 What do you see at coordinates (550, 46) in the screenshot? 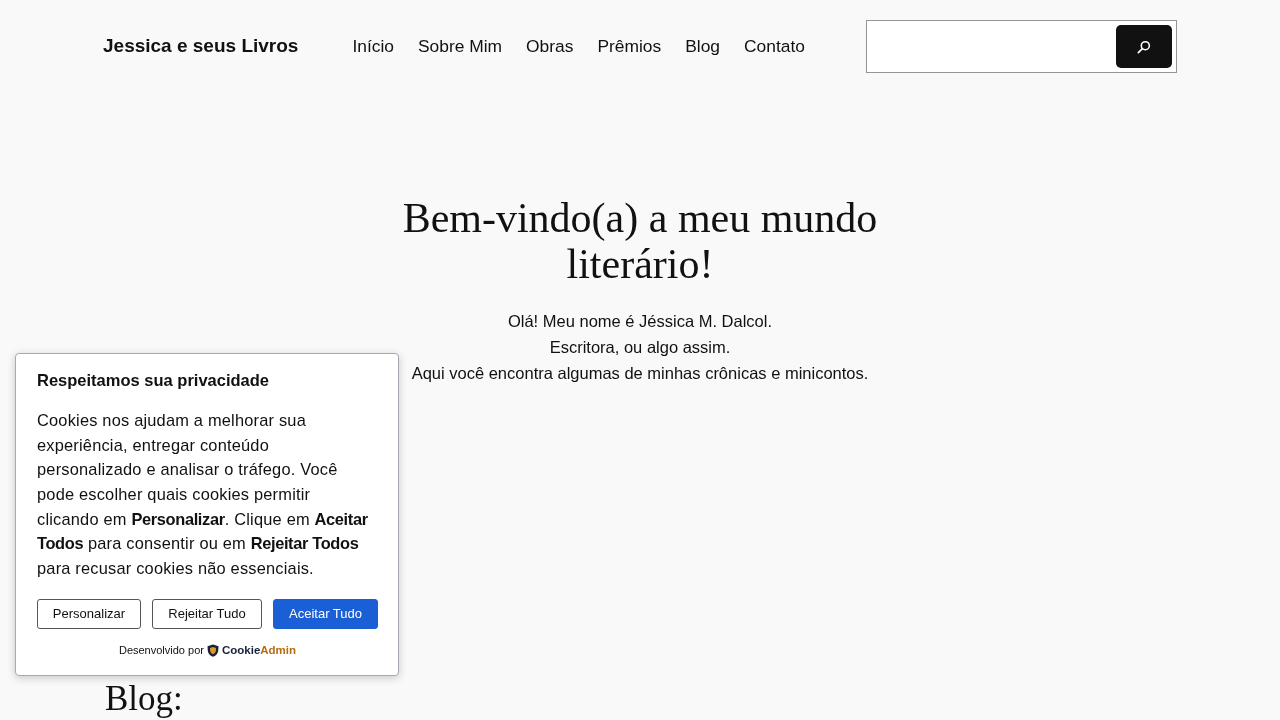
I see `nav-link: Obras` at bounding box center [550, 46].